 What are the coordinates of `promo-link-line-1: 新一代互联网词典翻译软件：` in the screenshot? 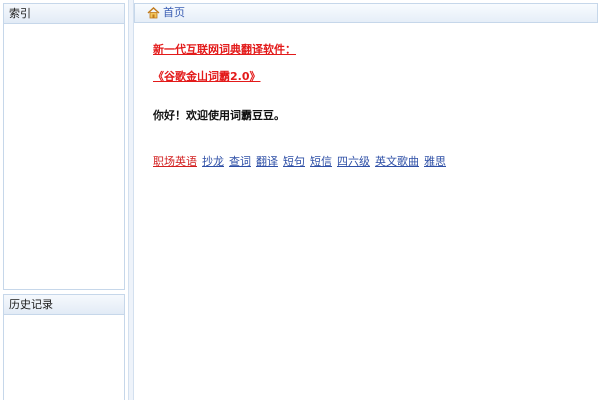 It's located at (224, 50).